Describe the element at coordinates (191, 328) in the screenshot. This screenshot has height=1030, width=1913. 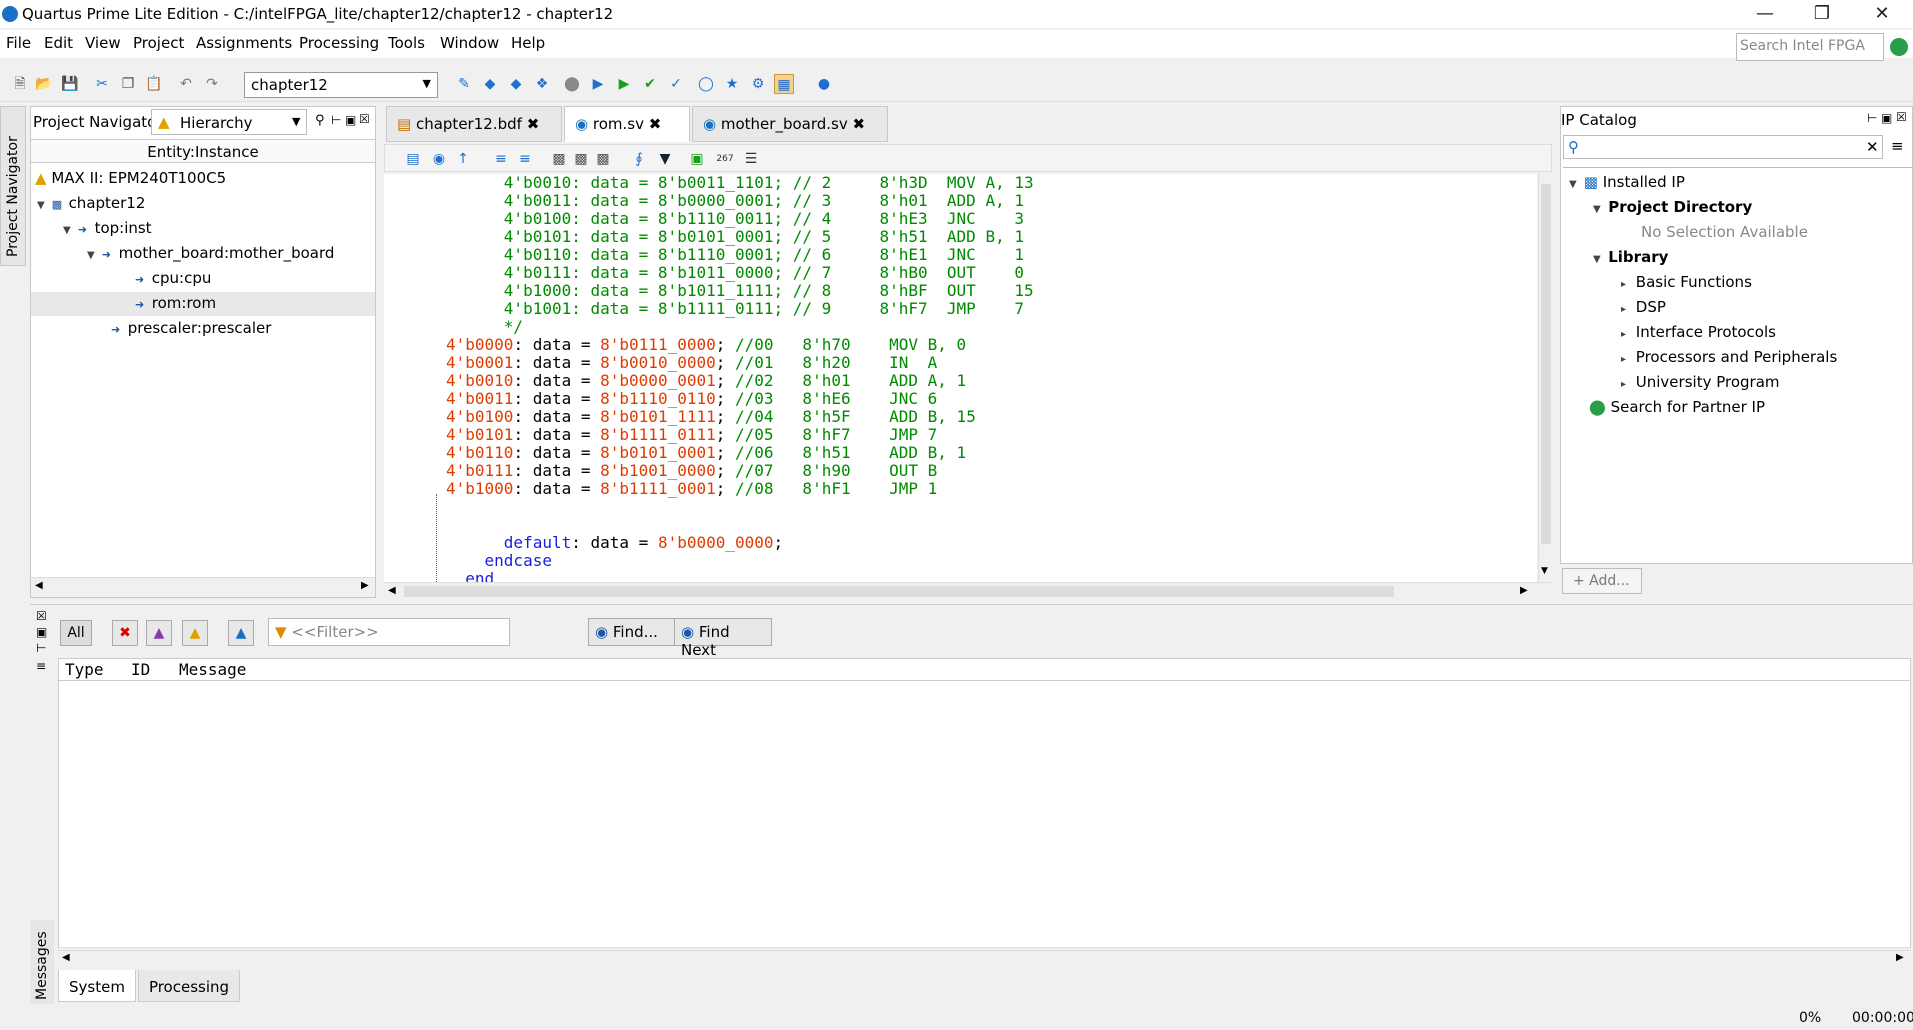
I see `tree-item-prescaler: ➜ prescaler:prescaler` at that location.